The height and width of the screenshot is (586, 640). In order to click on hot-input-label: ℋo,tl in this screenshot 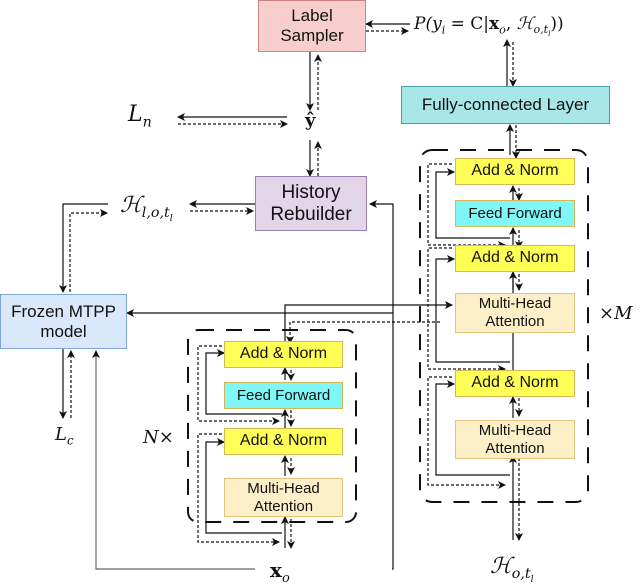, I will do `click(512, 570)`.